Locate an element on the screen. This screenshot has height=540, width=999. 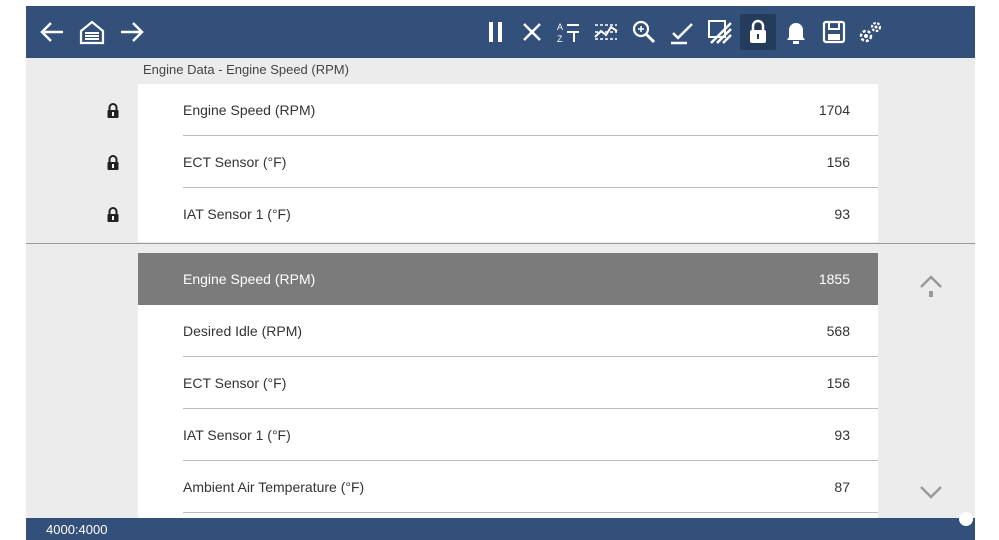
back-arrow-icon is located at coordinates (51, 32).